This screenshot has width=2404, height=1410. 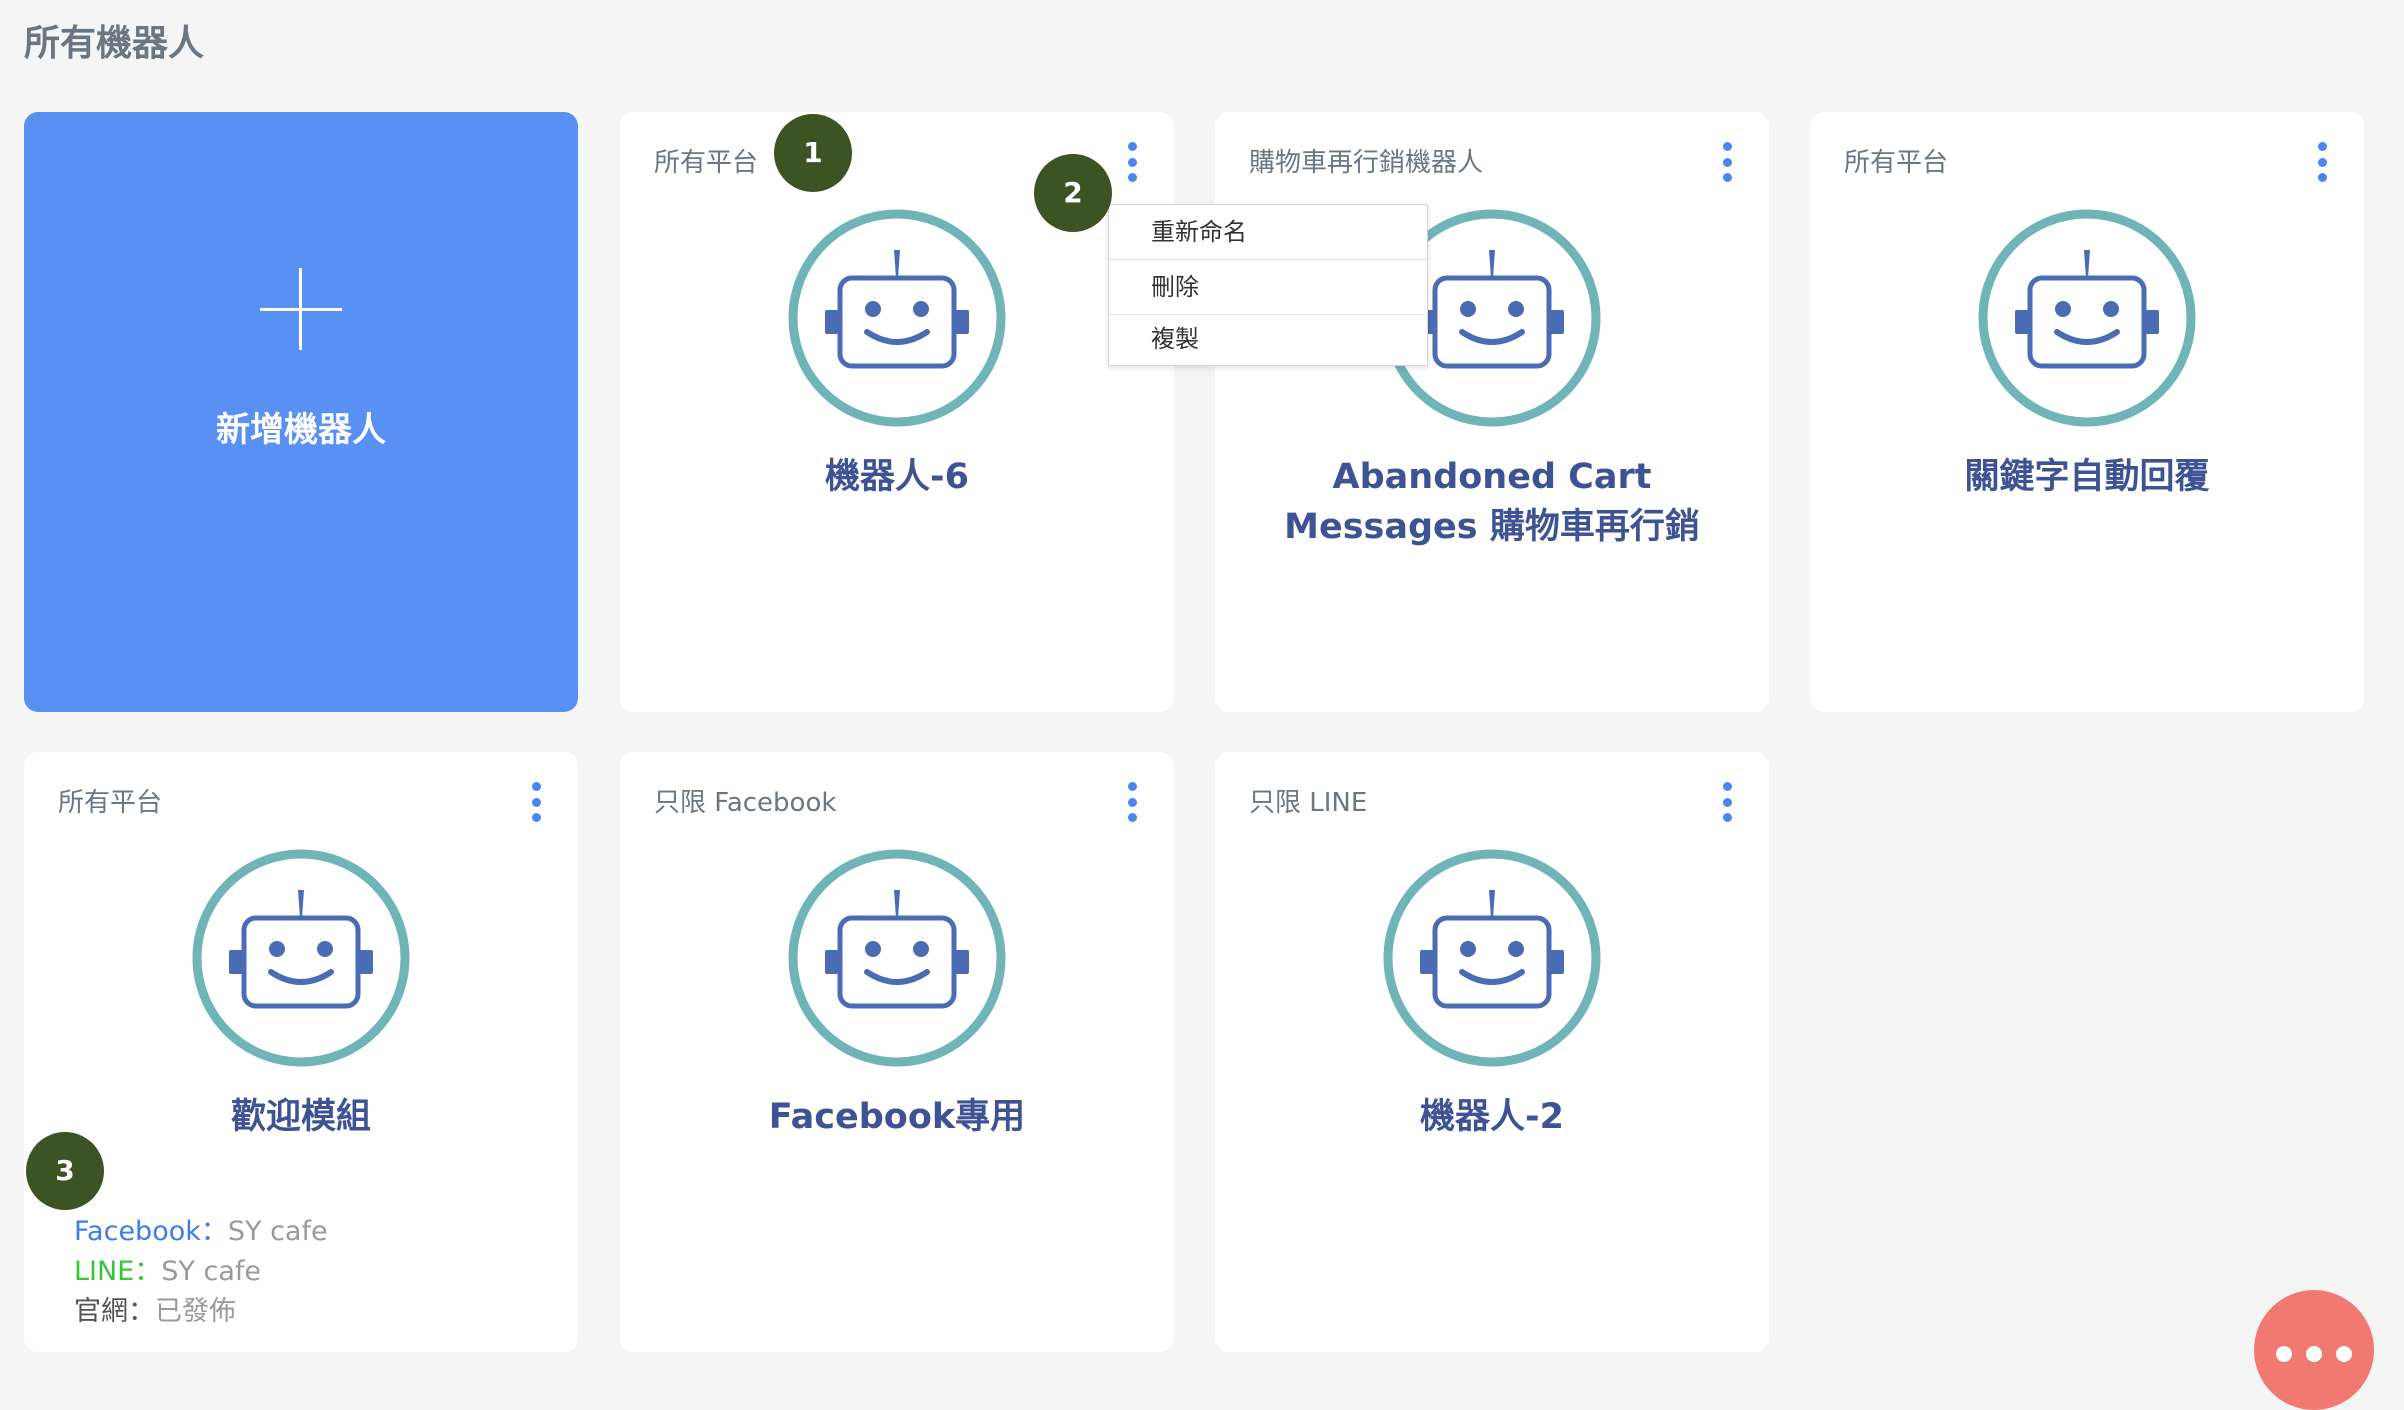 What do you see at coordinates (1366, 163) in the screenshot?
I see `platform-label: 購物車再行銷機器人` at bounding box center [1366, 163].